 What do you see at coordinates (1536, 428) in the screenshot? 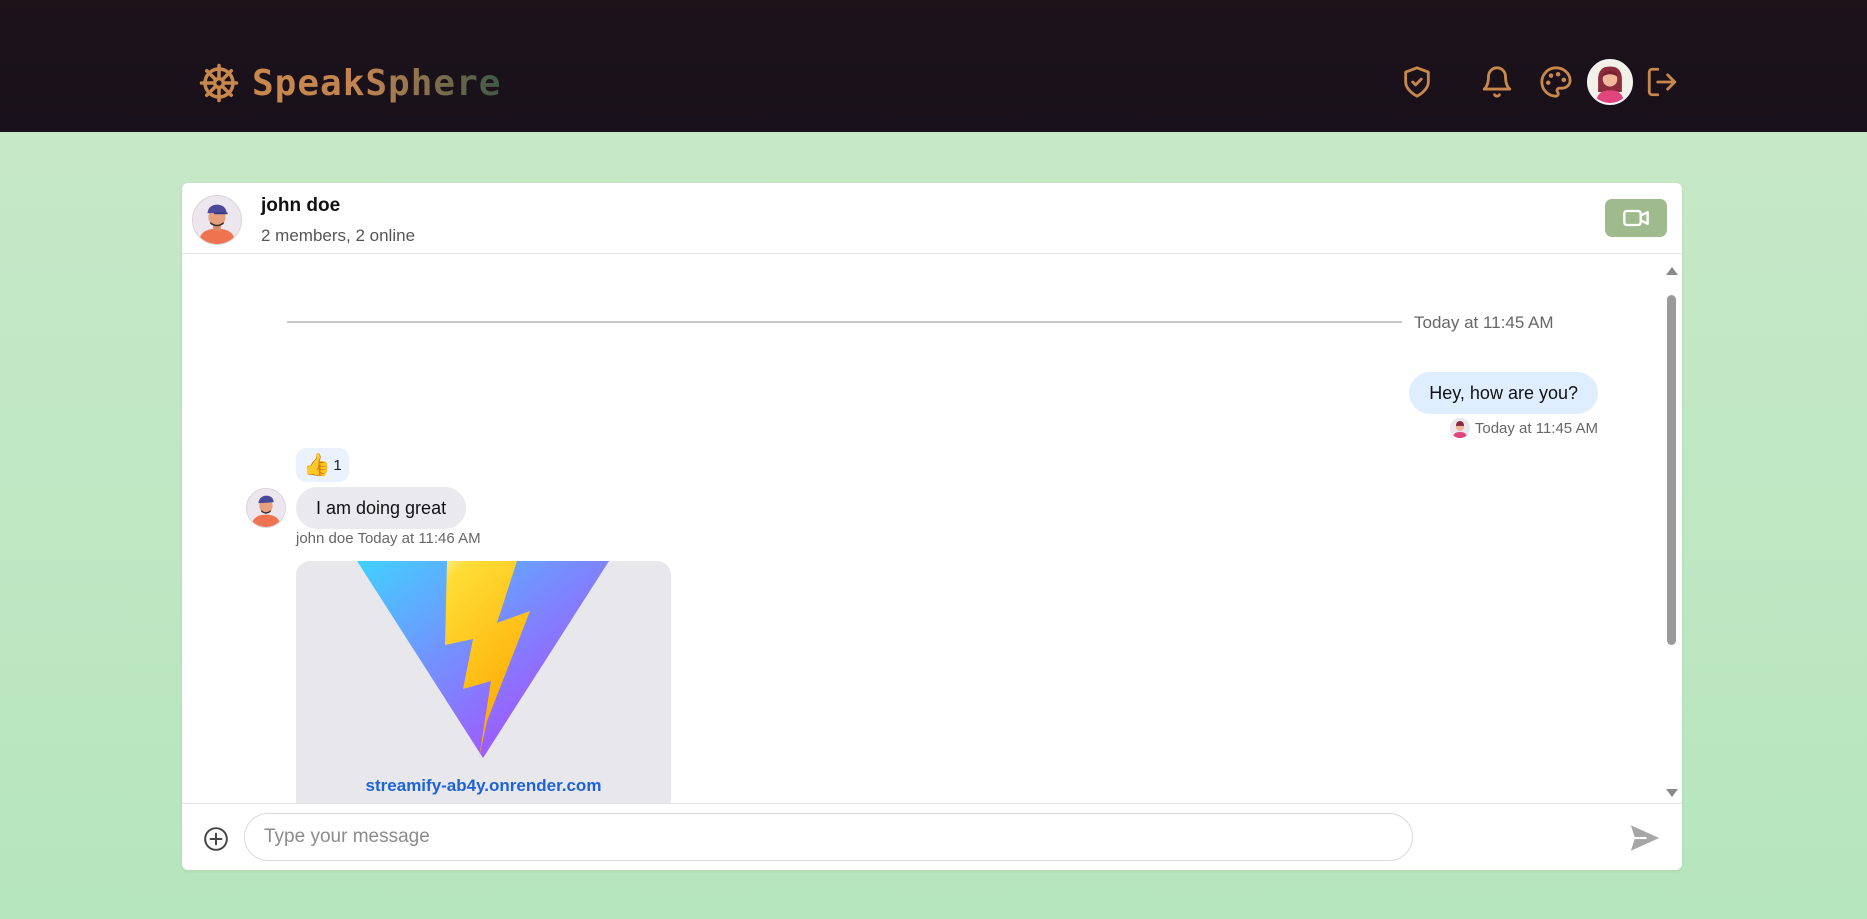
I see `outgoing-message-time: Today at 11:45 AM` at bounding box center [1536, 428].